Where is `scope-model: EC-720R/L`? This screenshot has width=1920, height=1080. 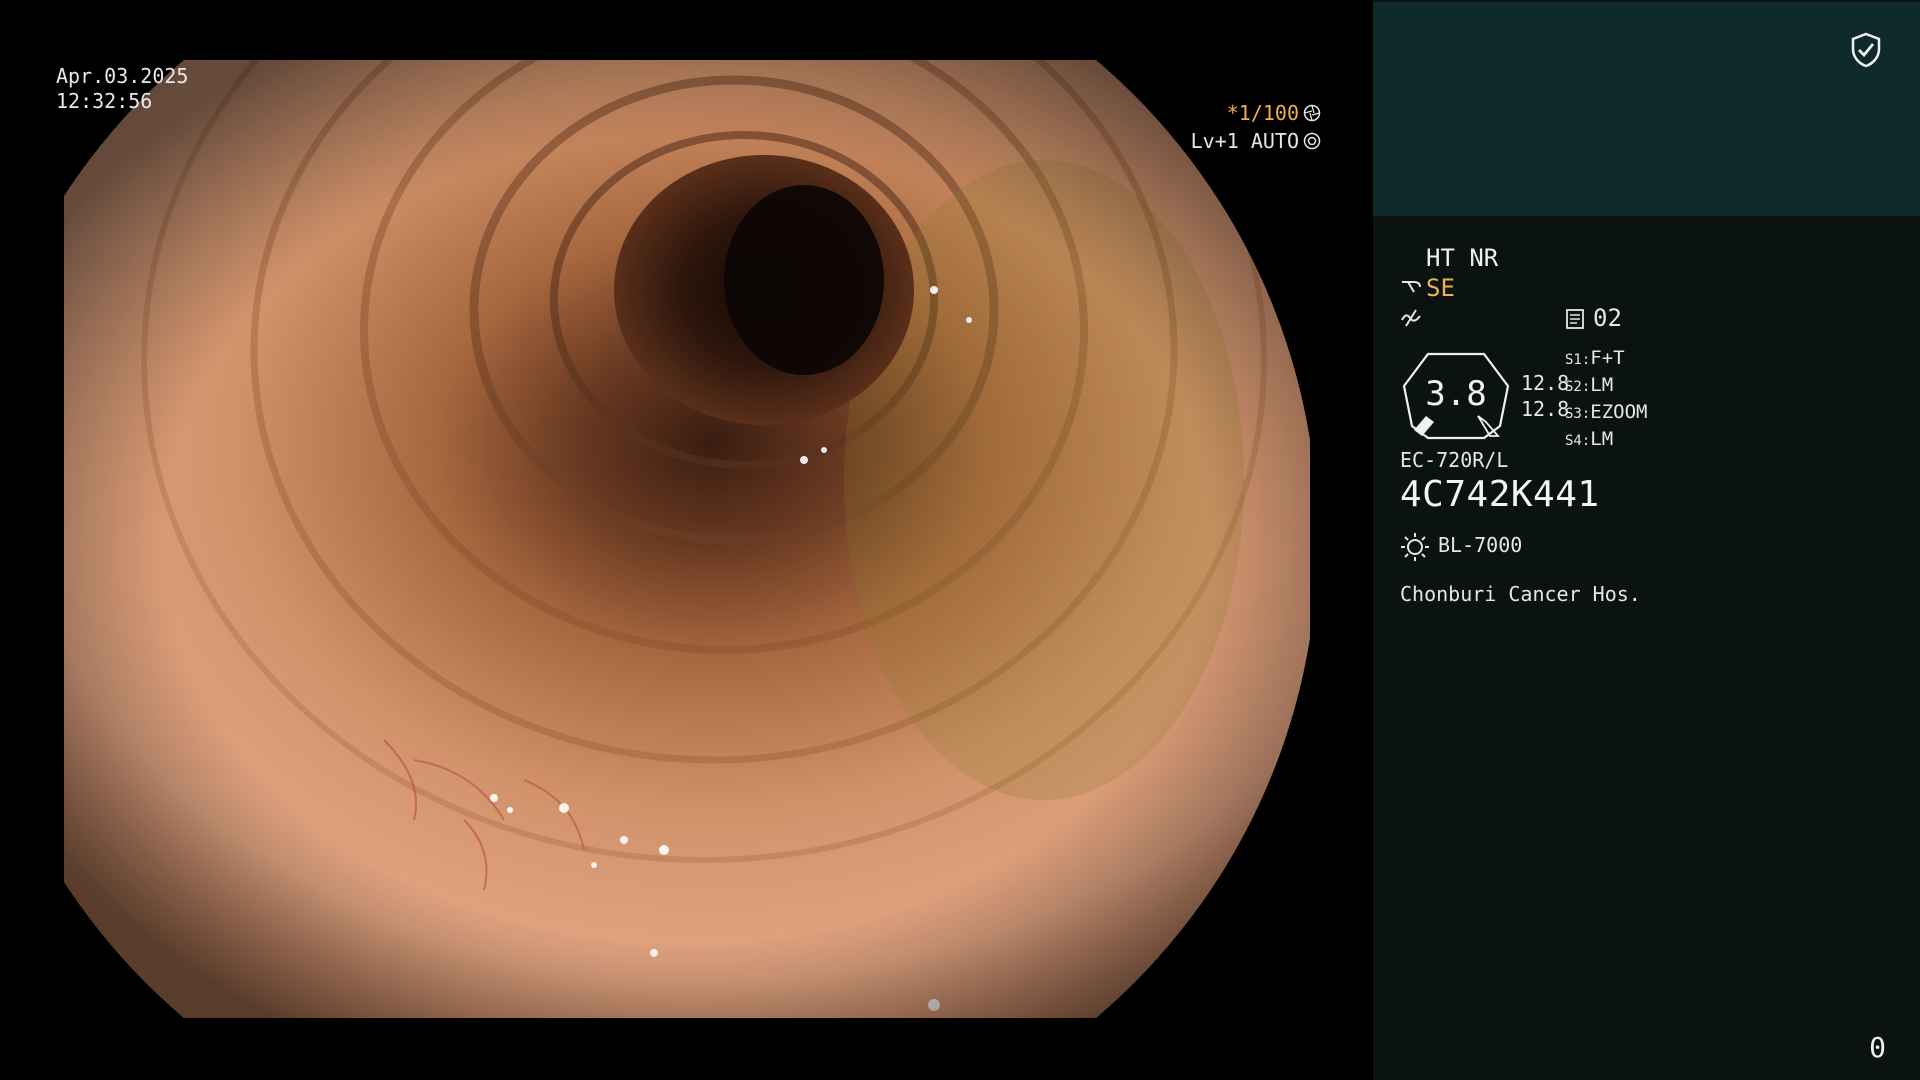 scope-model: EC-720R/L is located at coordinates (1454, 460).